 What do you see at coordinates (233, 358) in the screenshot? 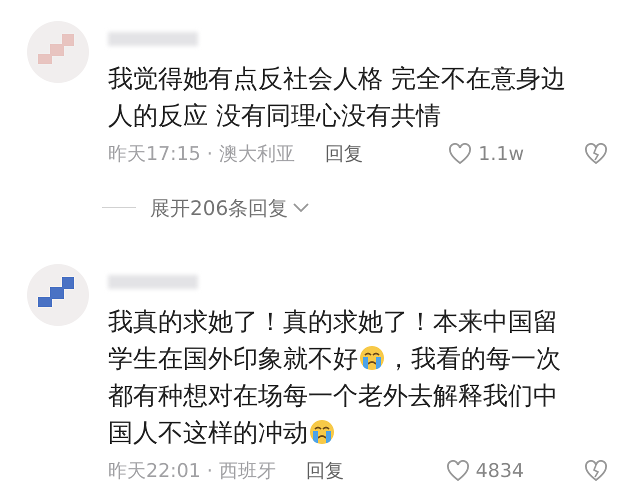
I see `comment-text: 学生在国外印象就不好` at bounding box center [233, 358].